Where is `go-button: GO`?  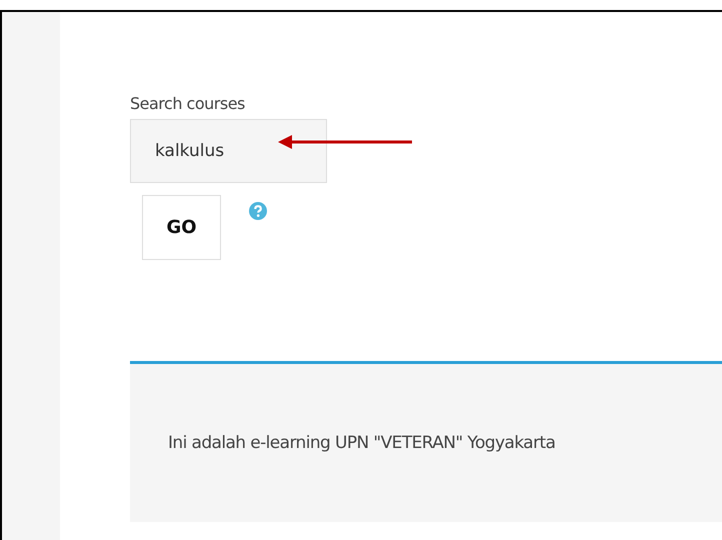 go-button: GO is located at coordinates (181, 227).